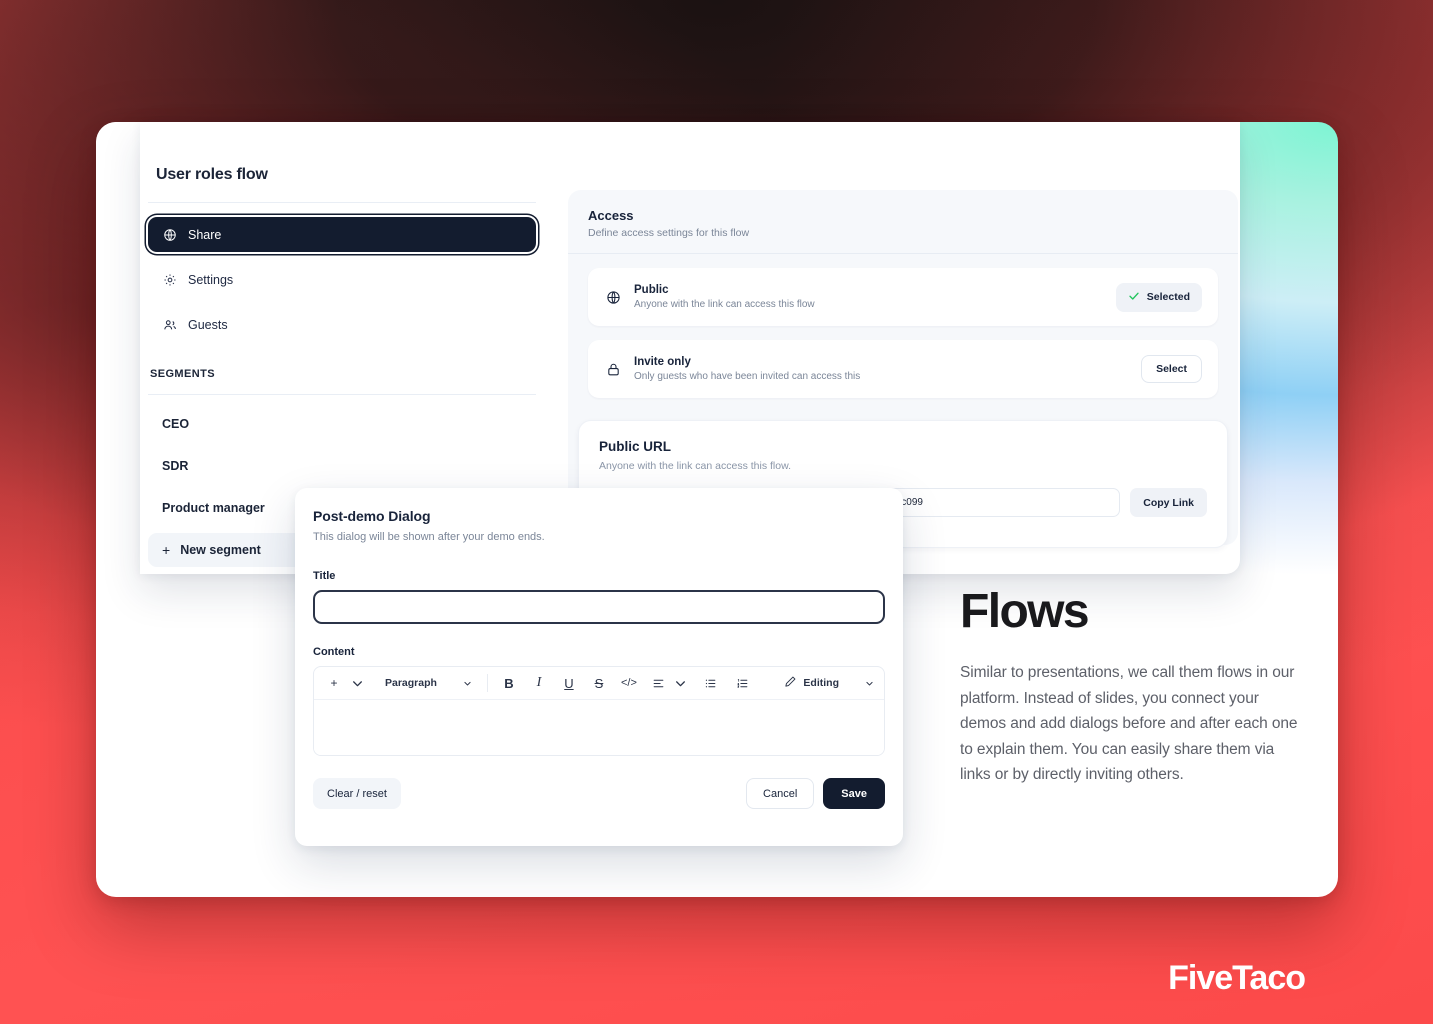 This screenshot has width=1433, height=1024. Describe the element at coordinates (211, 279) in the screenshot. I see `sidebar-item-label: Settings` at that location.